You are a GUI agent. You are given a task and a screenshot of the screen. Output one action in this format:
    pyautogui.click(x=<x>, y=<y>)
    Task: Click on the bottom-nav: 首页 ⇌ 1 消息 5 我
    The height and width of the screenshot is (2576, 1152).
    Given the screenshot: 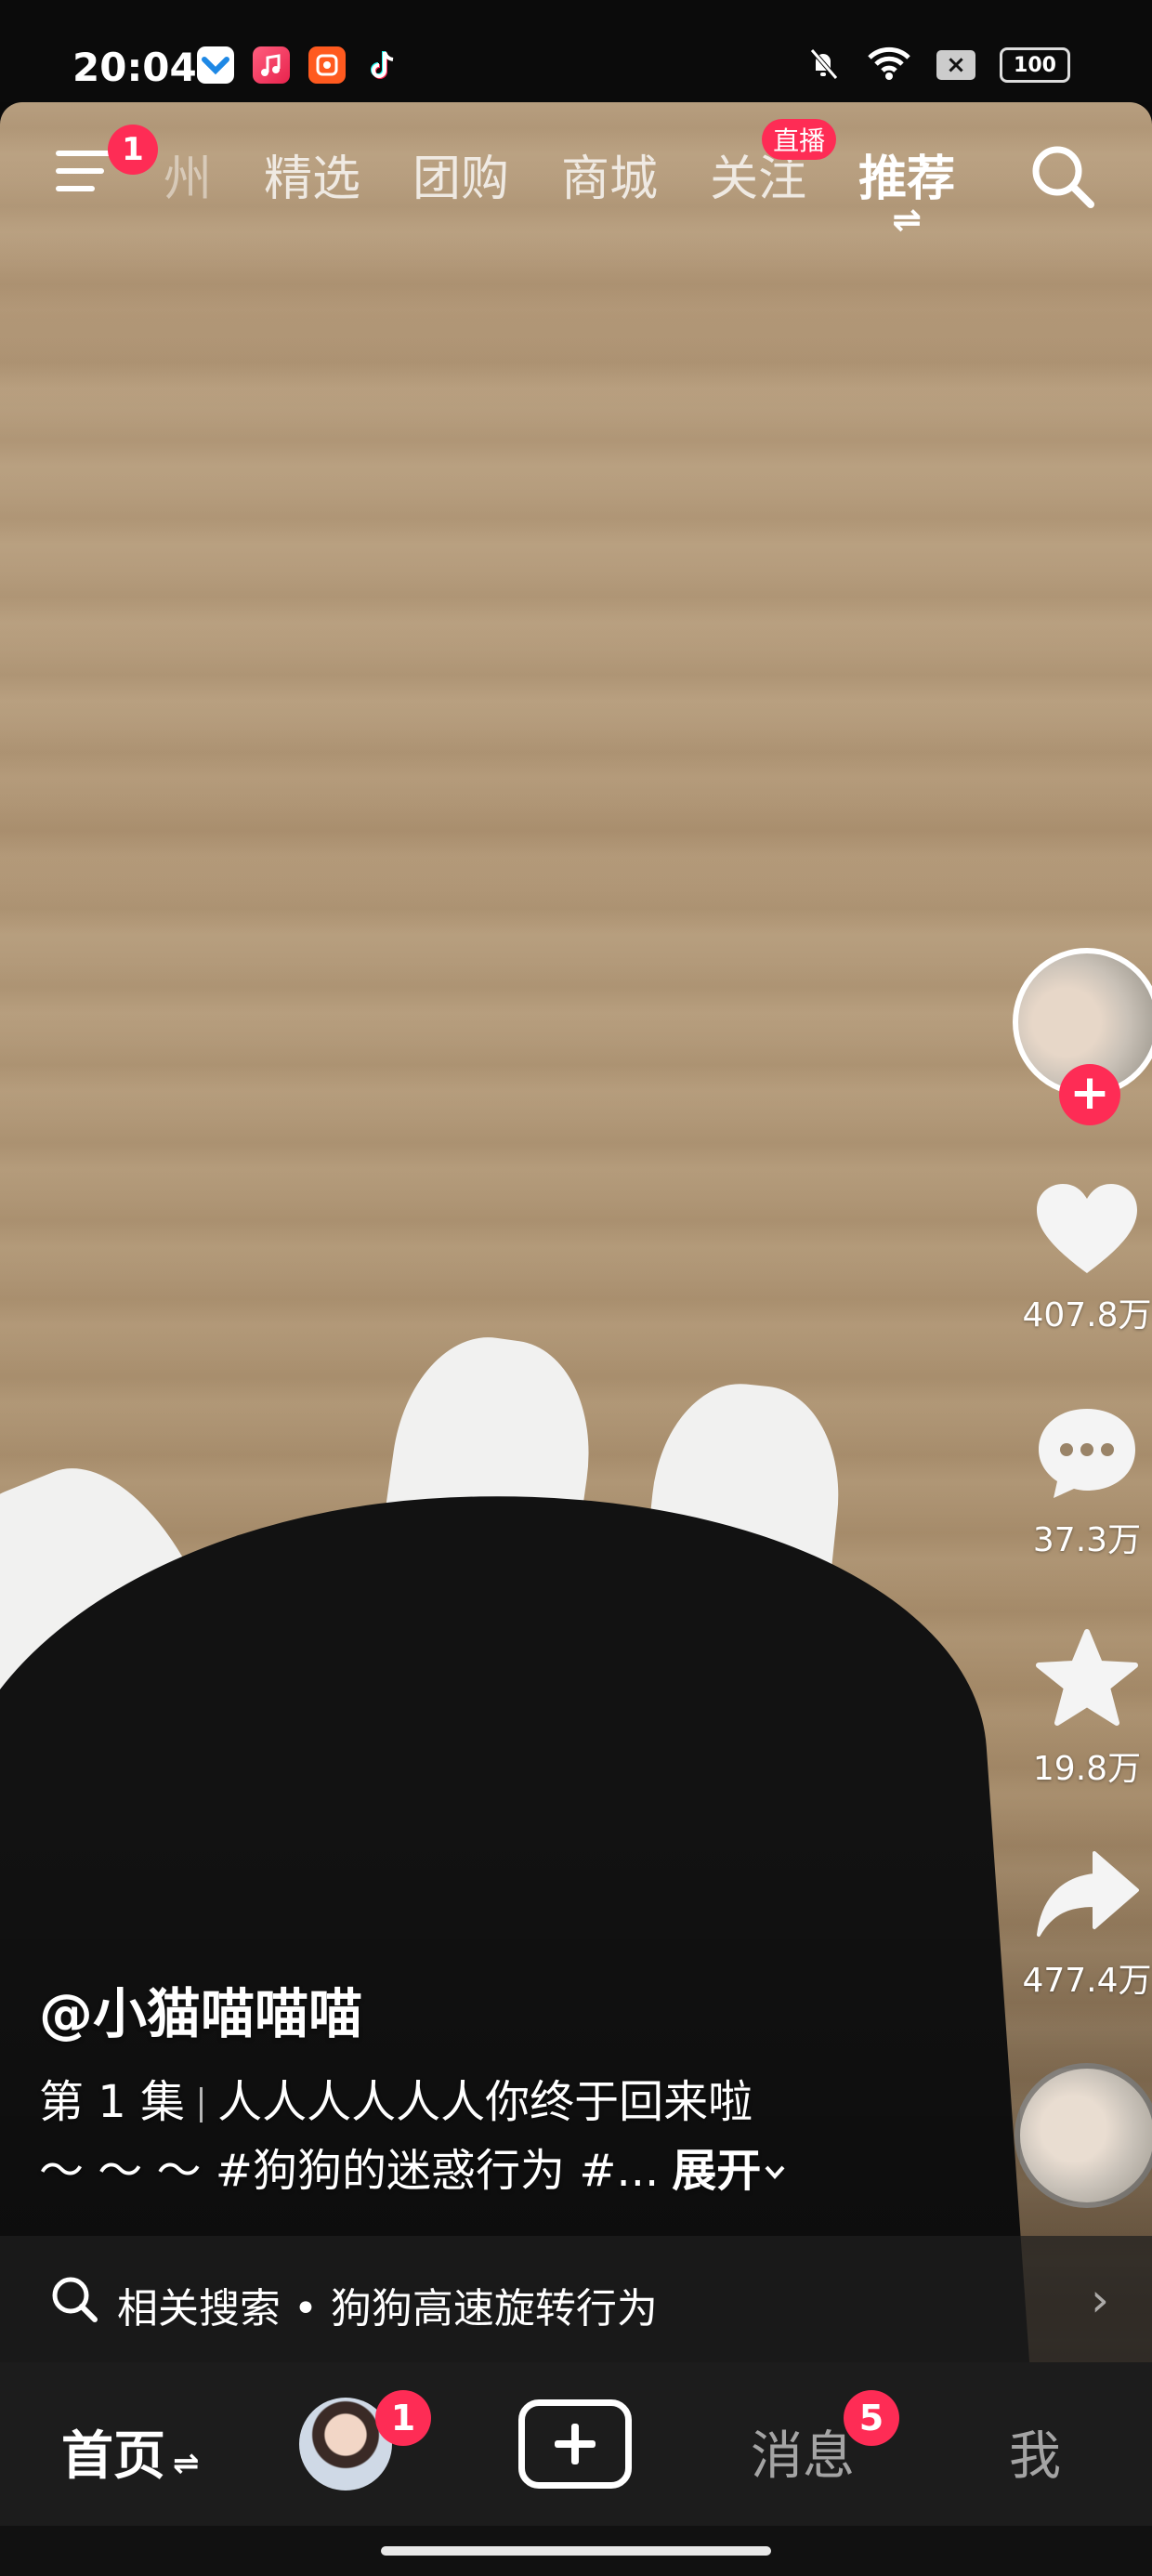 What is the action you would take?
    pyautogui.click(x=576, y=2444)
    